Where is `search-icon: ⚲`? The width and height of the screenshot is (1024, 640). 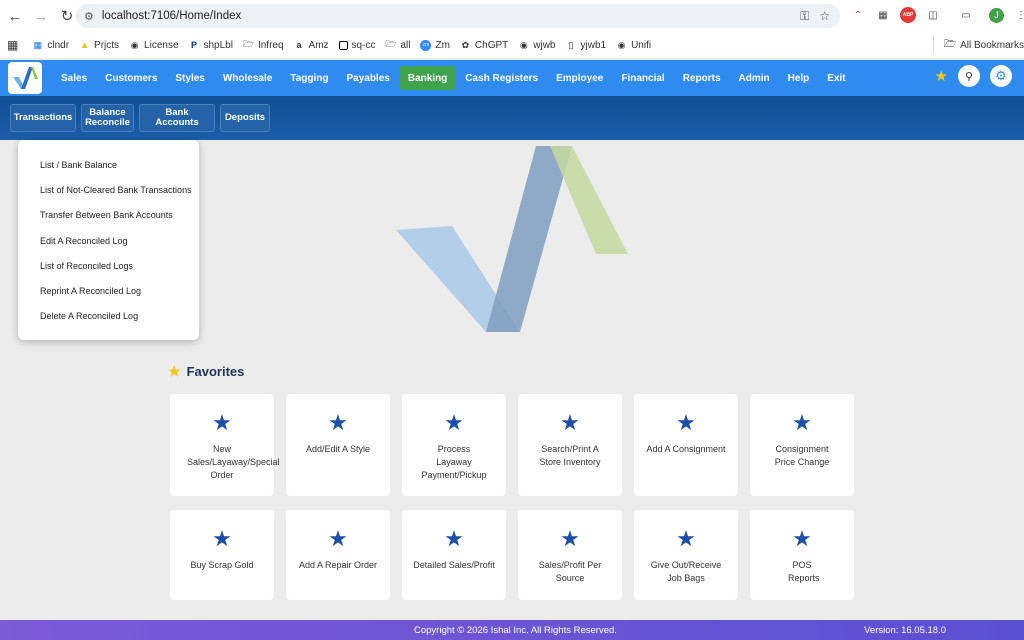 search-icon: ⚲ is located at coordinates (969, 76).